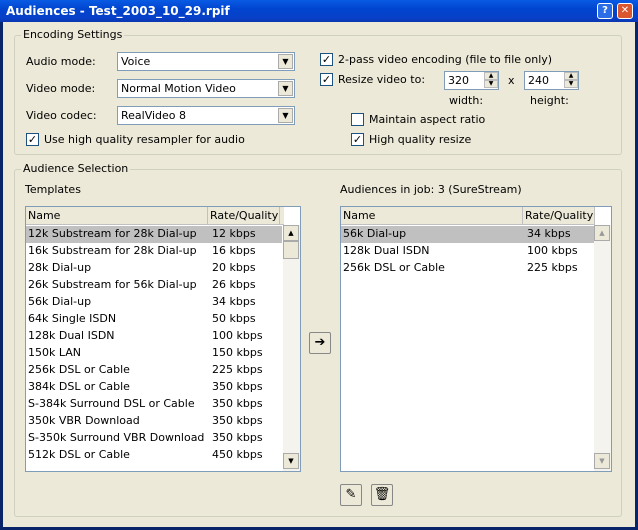 This screenshot has width=638, height=530. Describe the element at coordinates (111, 403) in the screenshot. I see `audience-name: S-384k Surround DSL or Cable` at that location.